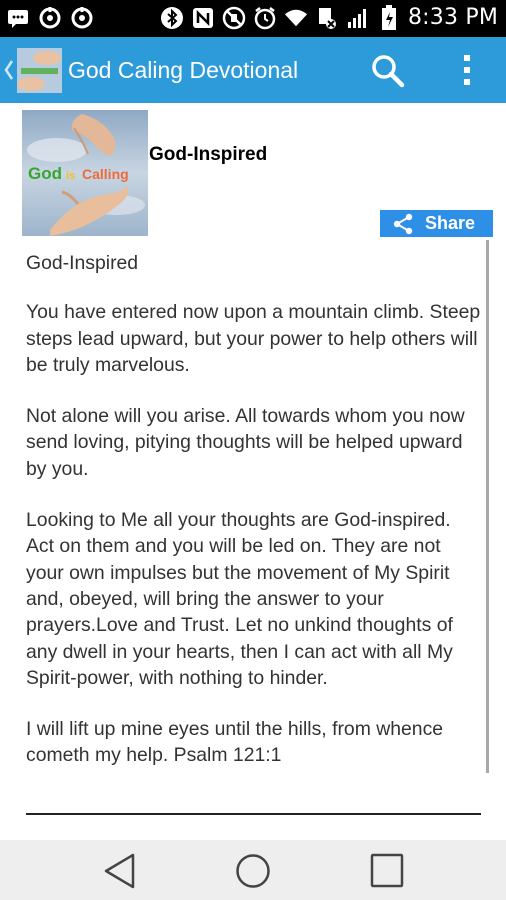 The image size is (506, 900). I want to click on search-button, so click(388, 71).